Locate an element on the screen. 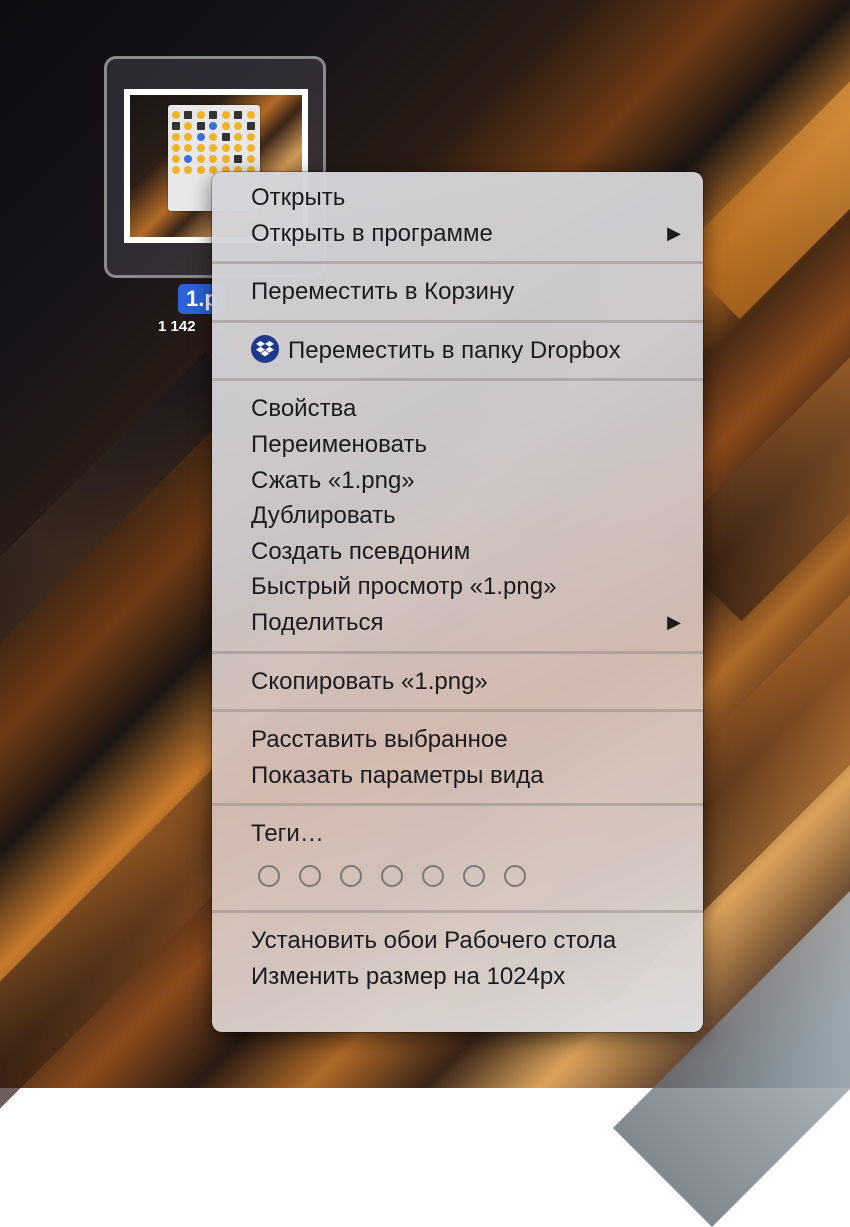 The image size is (850, 1227). menu-item-3-6: Поделиться ▶ is located at coordinates (457, 623).